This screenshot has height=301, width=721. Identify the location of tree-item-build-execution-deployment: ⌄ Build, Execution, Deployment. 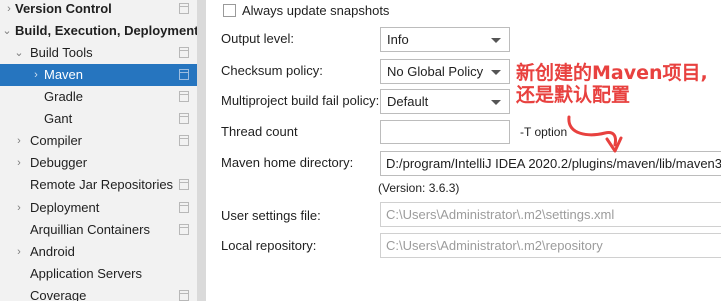
(98, 31).